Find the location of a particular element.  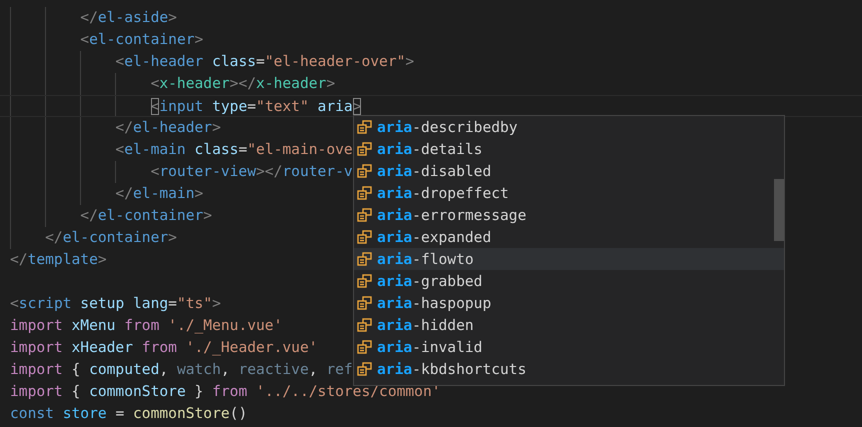

code-line: </template> is located at coordinates (58, 260).